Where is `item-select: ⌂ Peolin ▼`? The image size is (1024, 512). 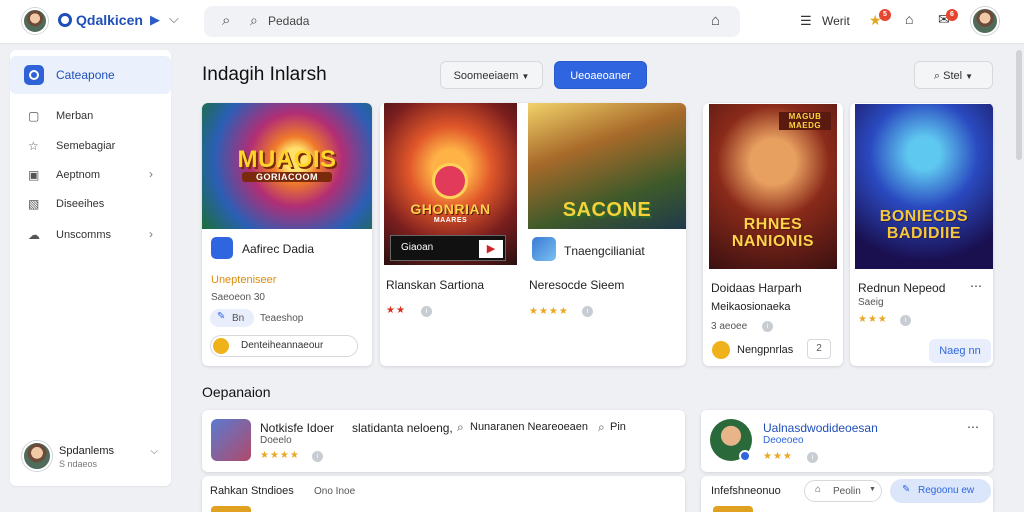 item-select: ⌂ Peolin ▼ is located at coordinates (843, 491).